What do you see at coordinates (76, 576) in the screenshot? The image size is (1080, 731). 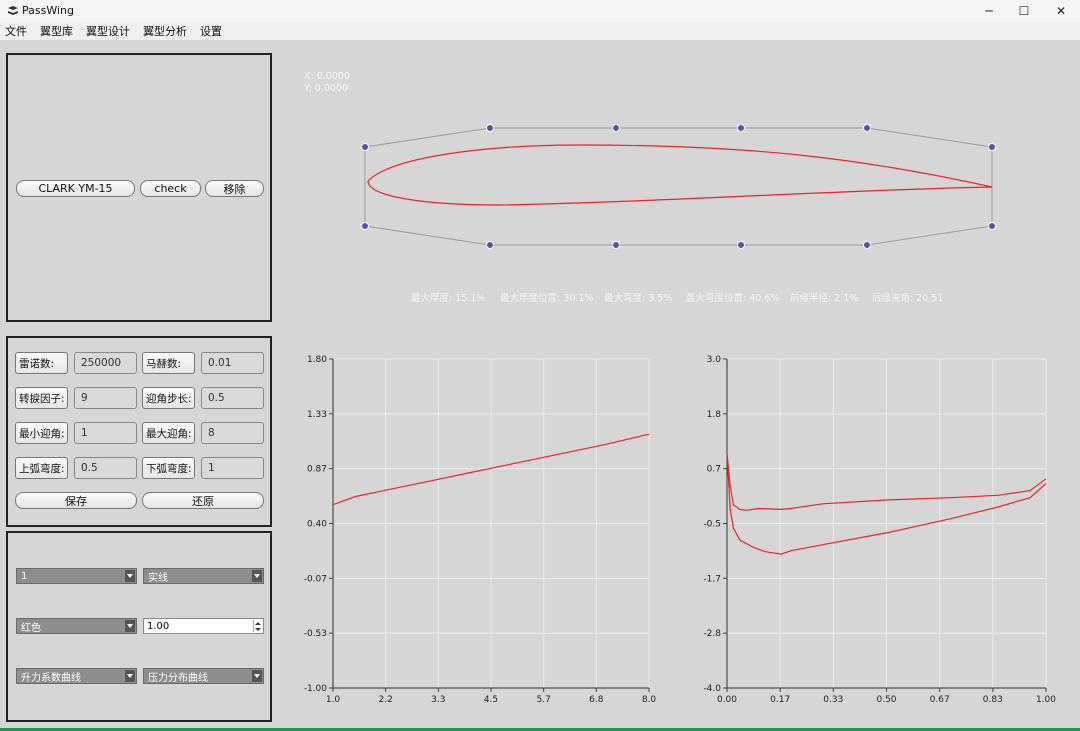 I see `line-width-select: 1` at bounding box center [76, 576].